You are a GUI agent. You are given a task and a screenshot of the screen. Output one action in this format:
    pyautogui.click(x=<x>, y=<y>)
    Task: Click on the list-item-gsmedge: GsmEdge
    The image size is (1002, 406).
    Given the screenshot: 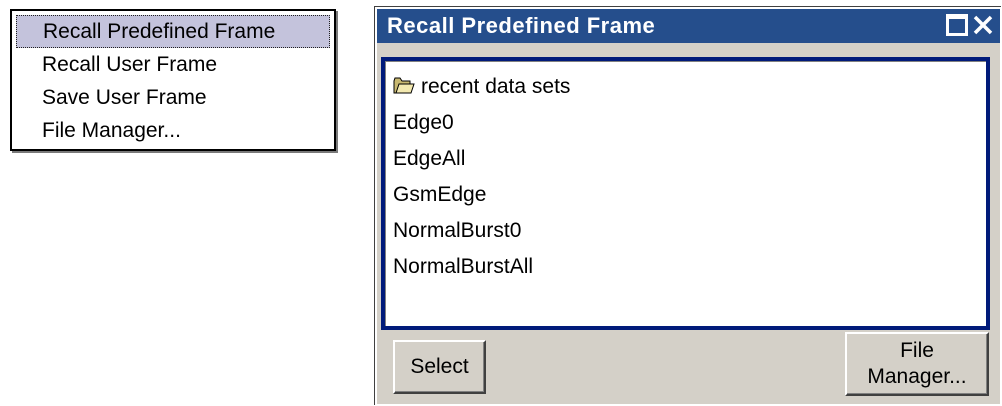 What is the action you would take?
    pyautogui.click(x=439, y=195)
    